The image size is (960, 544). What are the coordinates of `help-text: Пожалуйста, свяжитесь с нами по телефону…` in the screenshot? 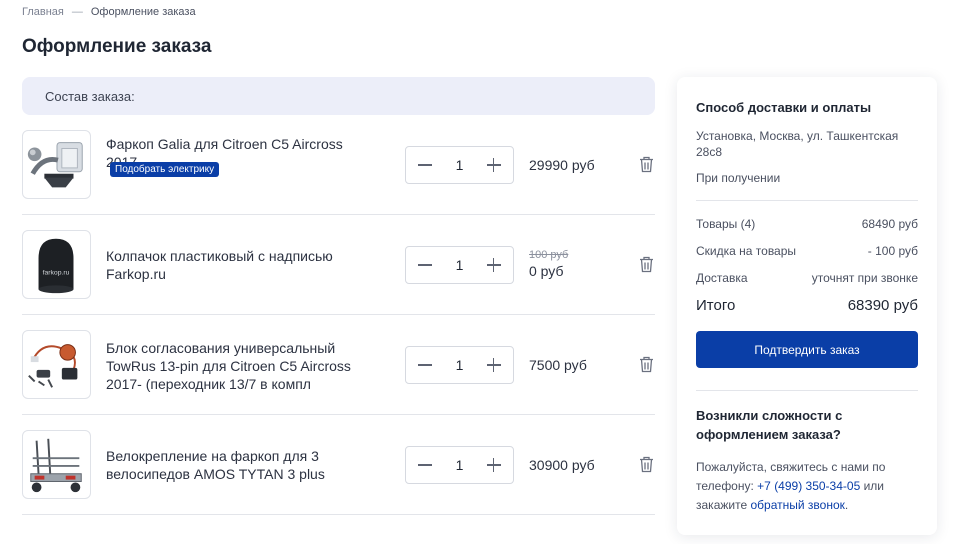 It's located at (807, 486).